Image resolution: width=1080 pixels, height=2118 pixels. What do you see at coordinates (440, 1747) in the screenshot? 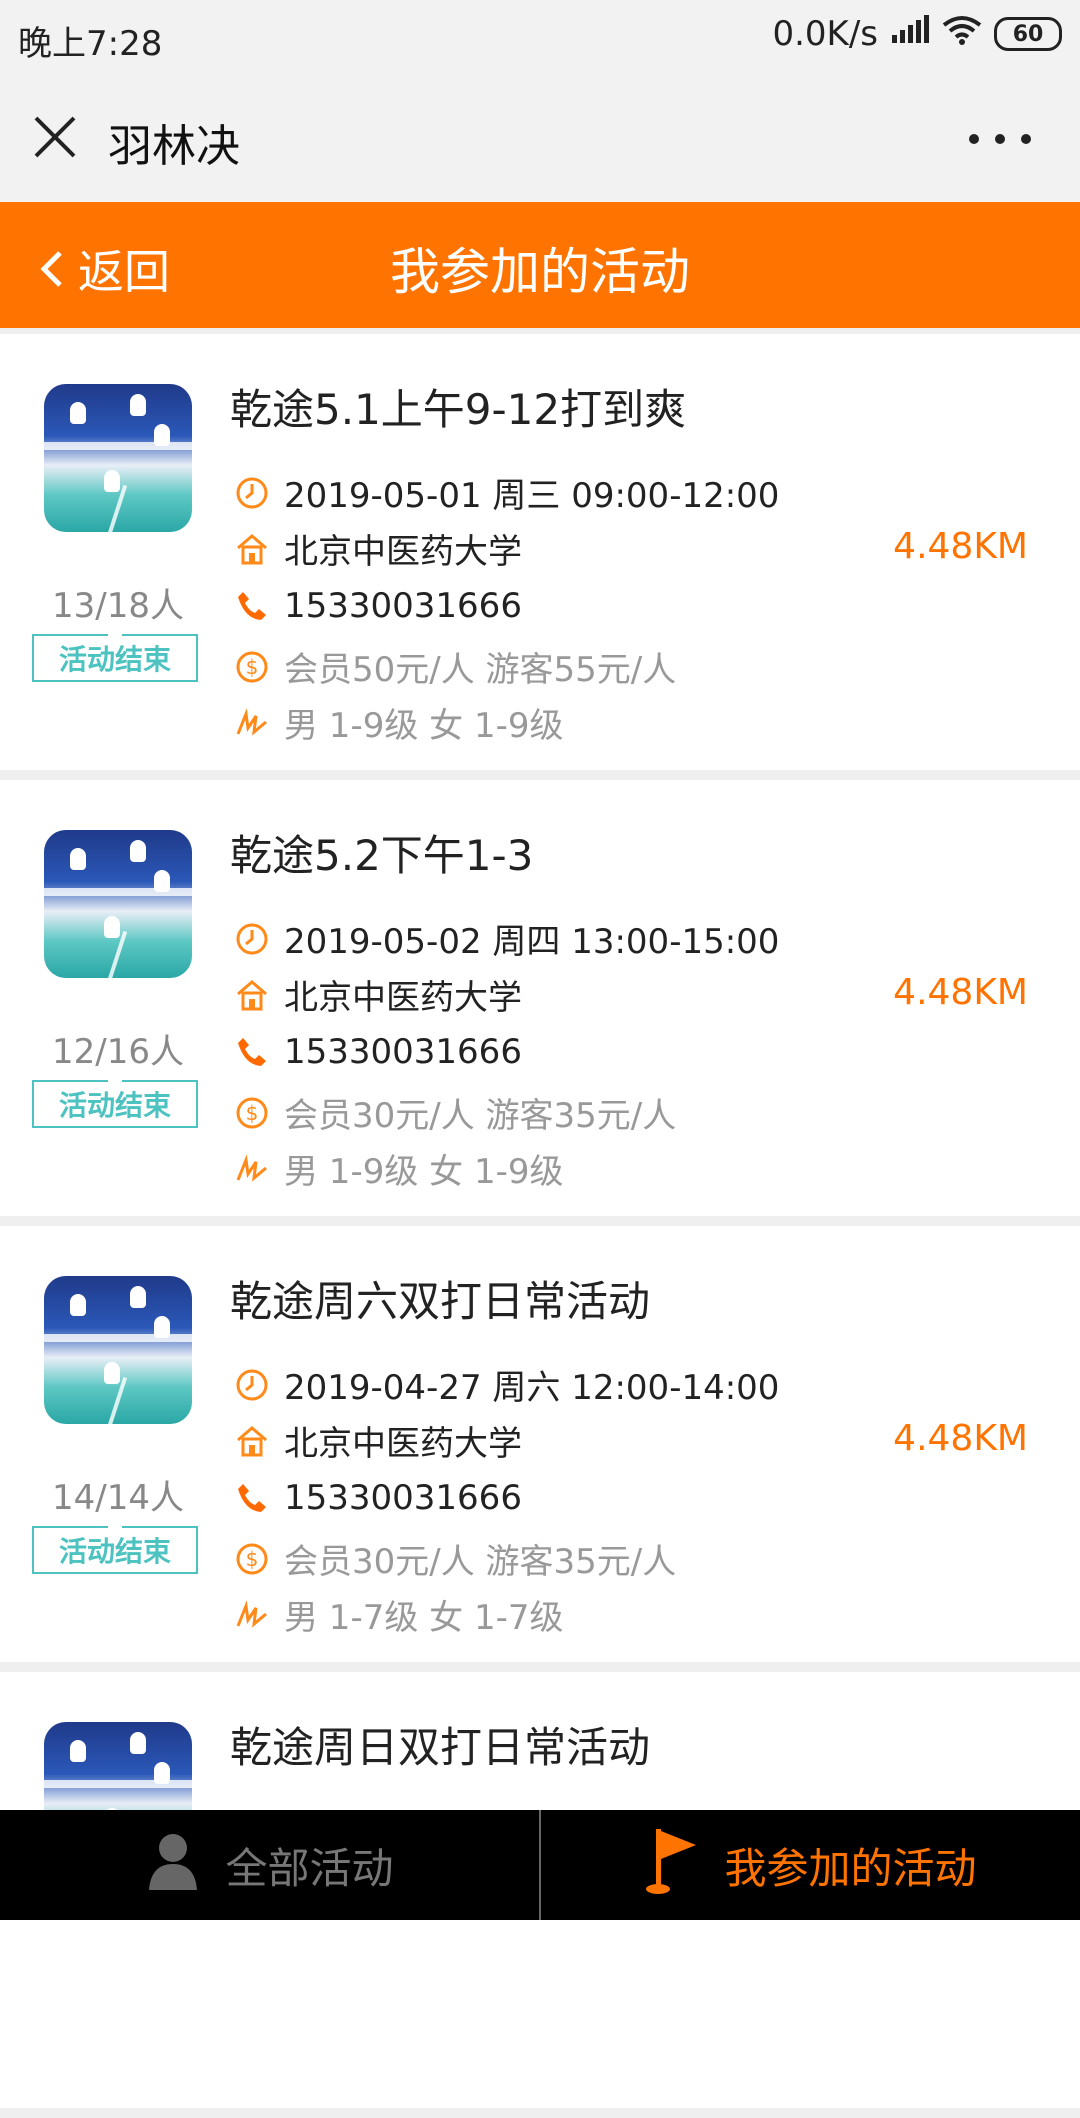
I see `activity-name: 乾途周日双打日常活动` at bounding box center [440, 1747].